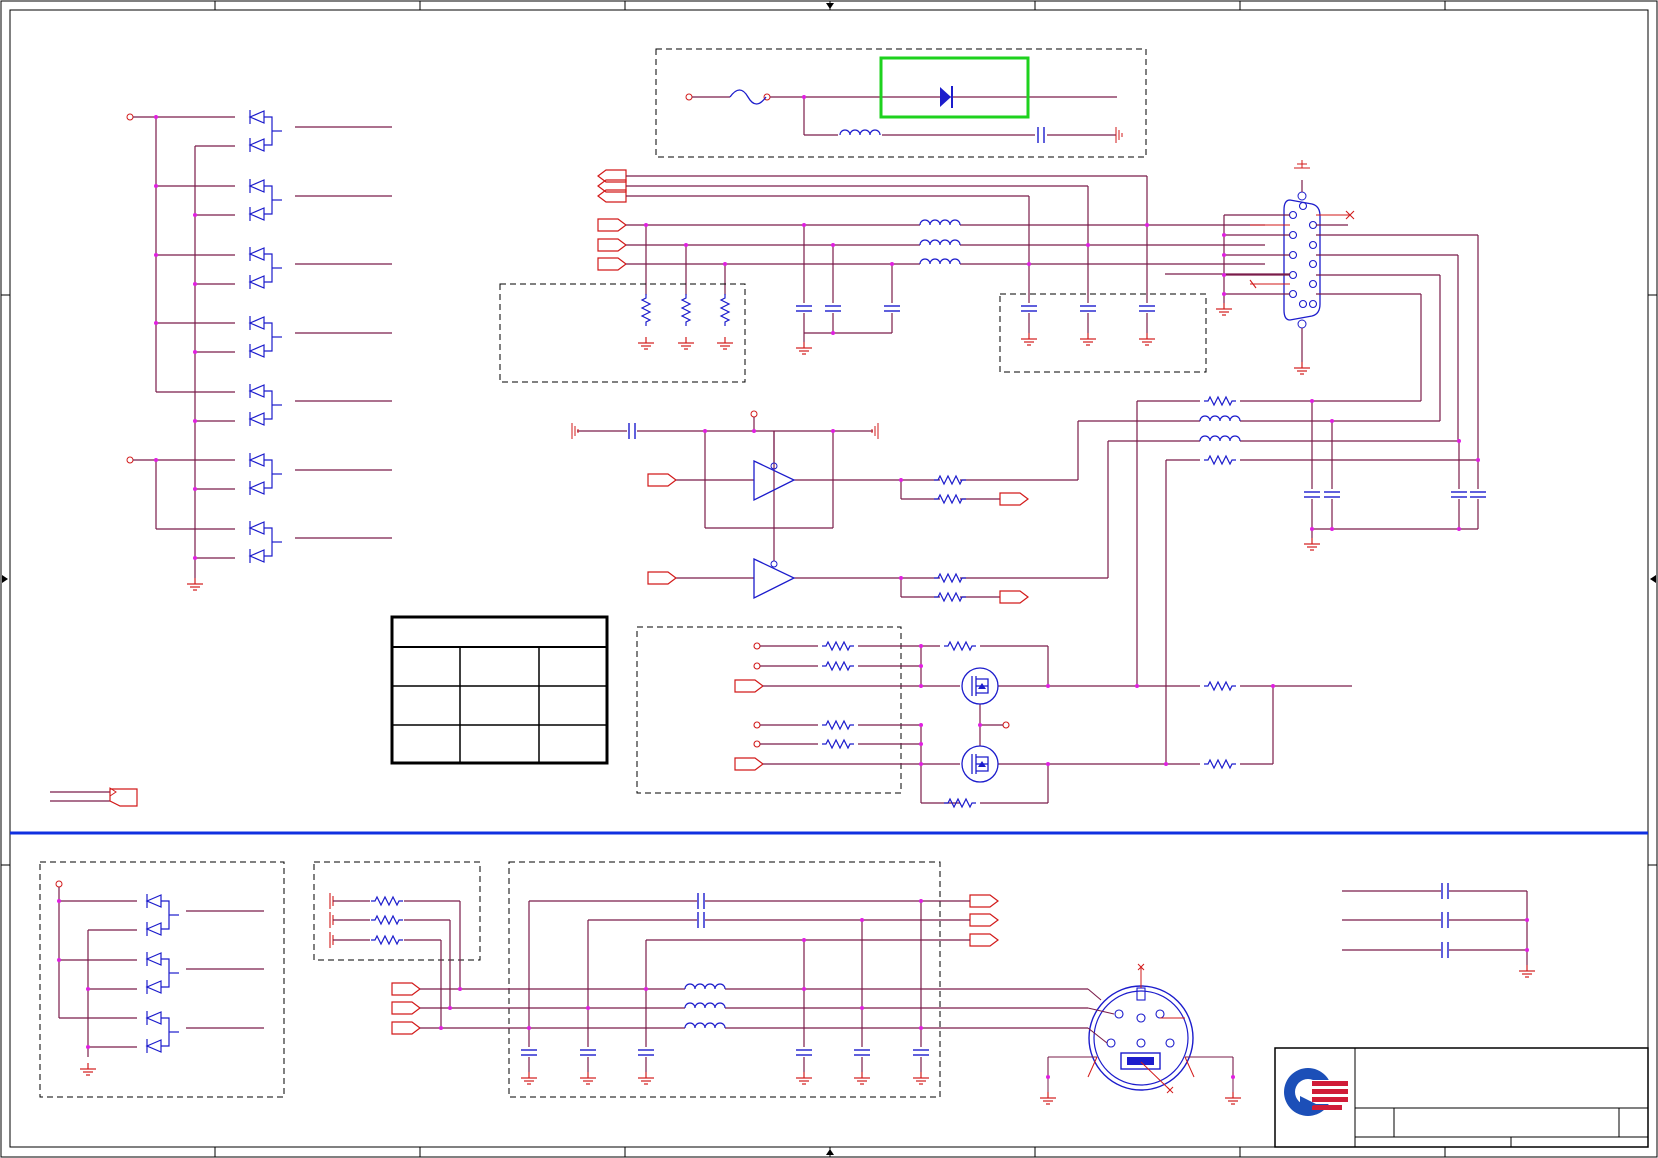  What do you see at coordinates (499, 690) in the screenshot?
I see `info-table` at bounding box center [499, 690].